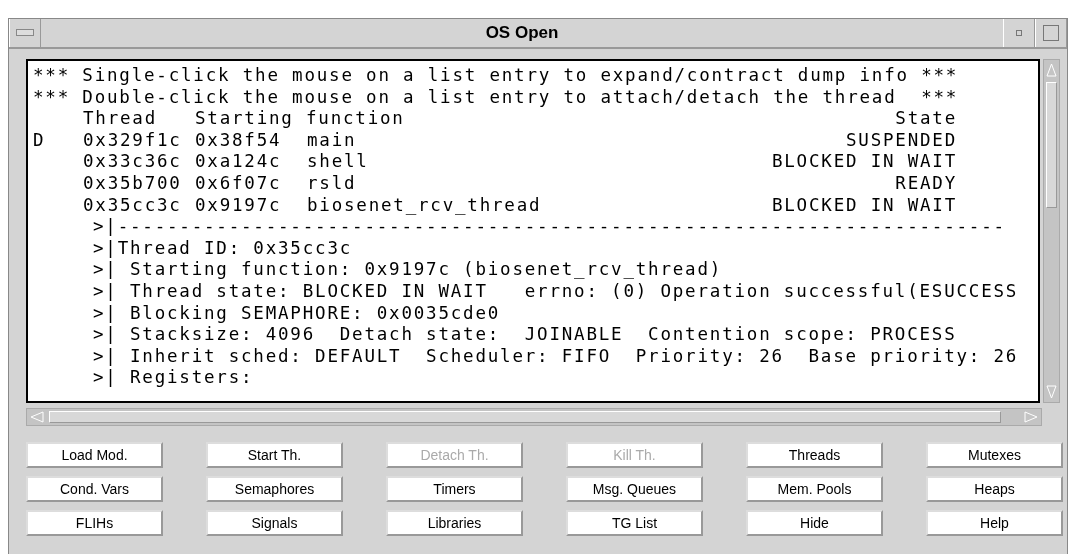 Image resolution: width=1078 pixels, height=554 pixels. Describe the element at coordinates (408, 270) in the screenshot. I see `dump-info-line: >| Starting function: 0x9197c (biosenet_rcv_thread)` at that location.